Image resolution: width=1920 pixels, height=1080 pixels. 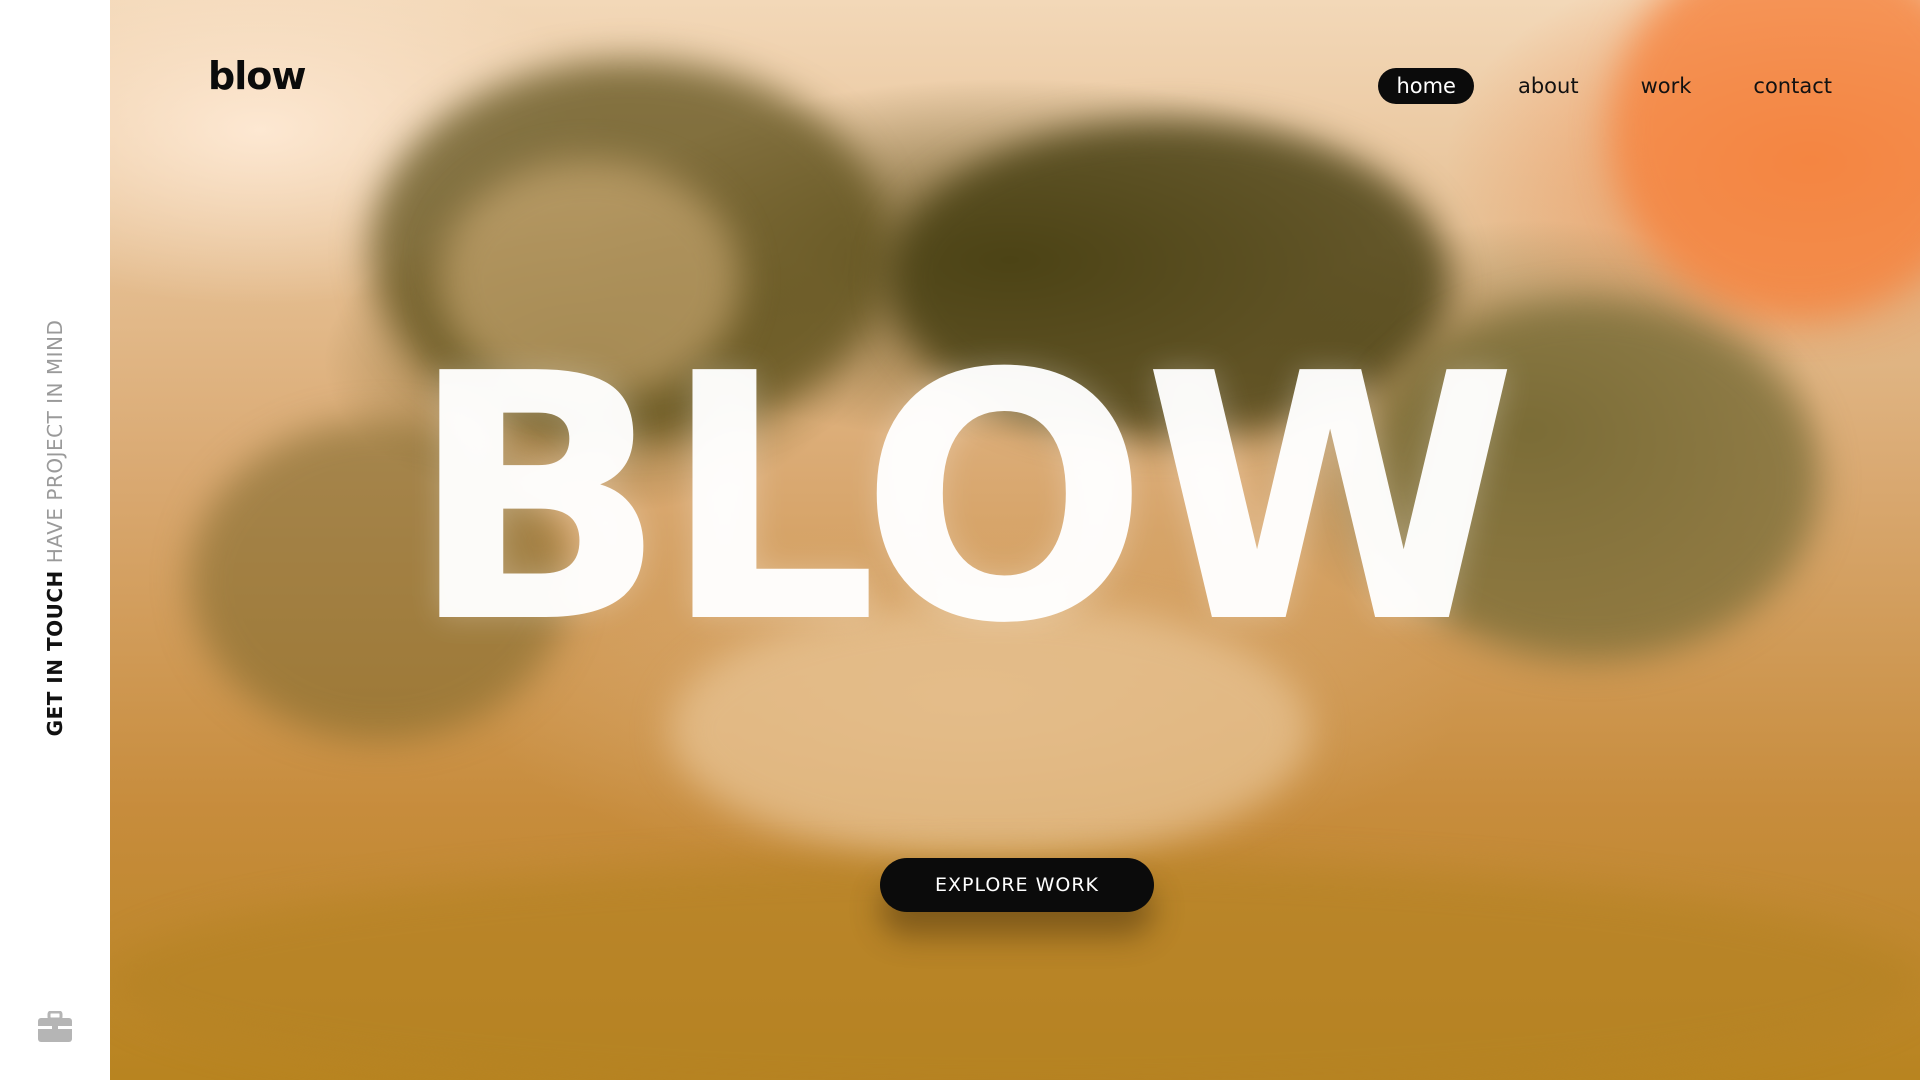 I want to click on get-in-touch-link: GET IN TOUCH HAVE PROJECT IN MIND, so click(x=55, y=528).